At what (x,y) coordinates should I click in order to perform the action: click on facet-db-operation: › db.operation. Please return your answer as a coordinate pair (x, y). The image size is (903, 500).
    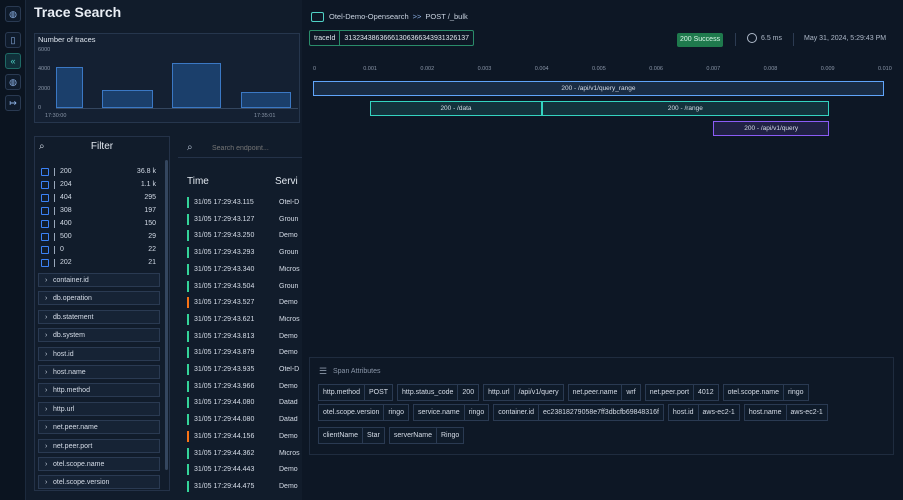
    Looking at the image, I should click on (99, 298).